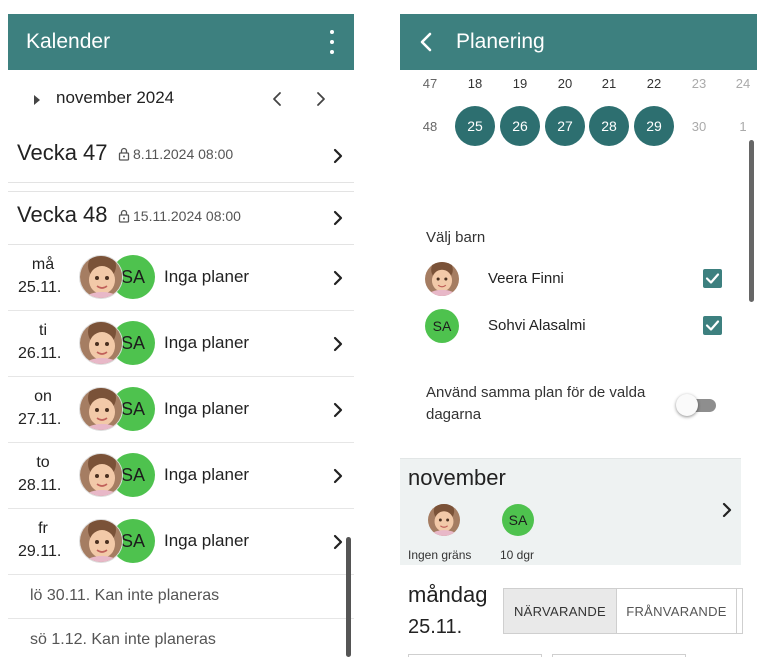 The image size is (757, 657). What do you see at coordinates (125, 595) in the screenshot?
I see `unplannable-day-text: lö 30.11. Kan inte planeras` at bounding box center [125, 595].